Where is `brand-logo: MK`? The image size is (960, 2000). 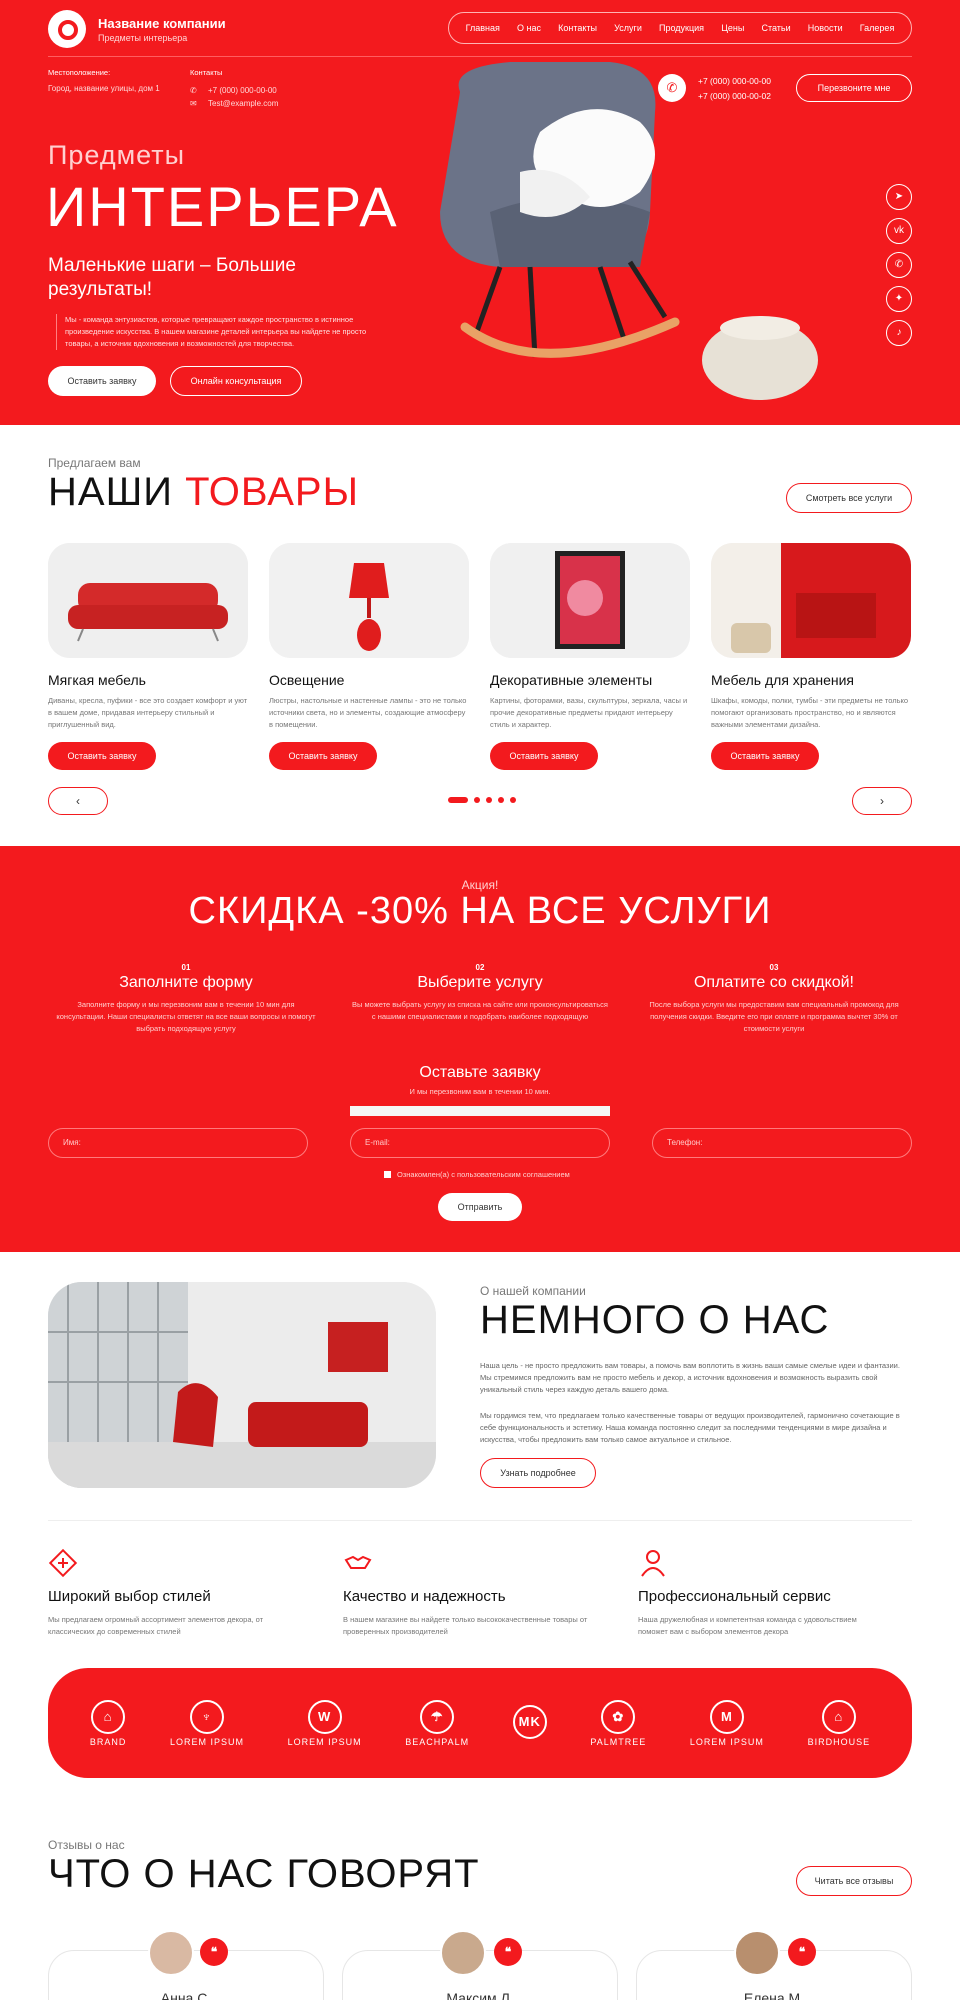 brand-logo: MK is located at coordinates (529, 1723).